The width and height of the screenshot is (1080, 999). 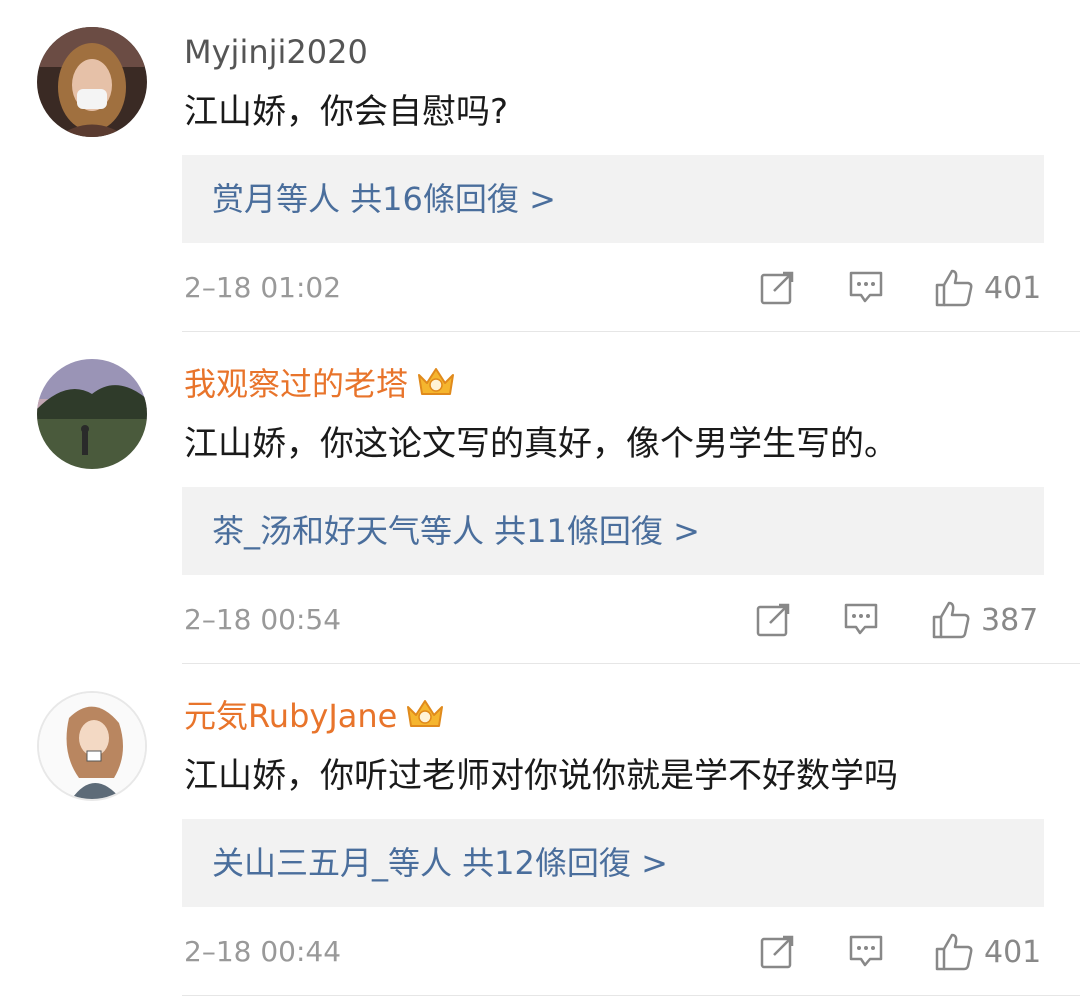 What do you see at coordinates (263, 287) in the screenshot?
I see `timestamp: 2–18 01:02` at bounding box center [263, 287].